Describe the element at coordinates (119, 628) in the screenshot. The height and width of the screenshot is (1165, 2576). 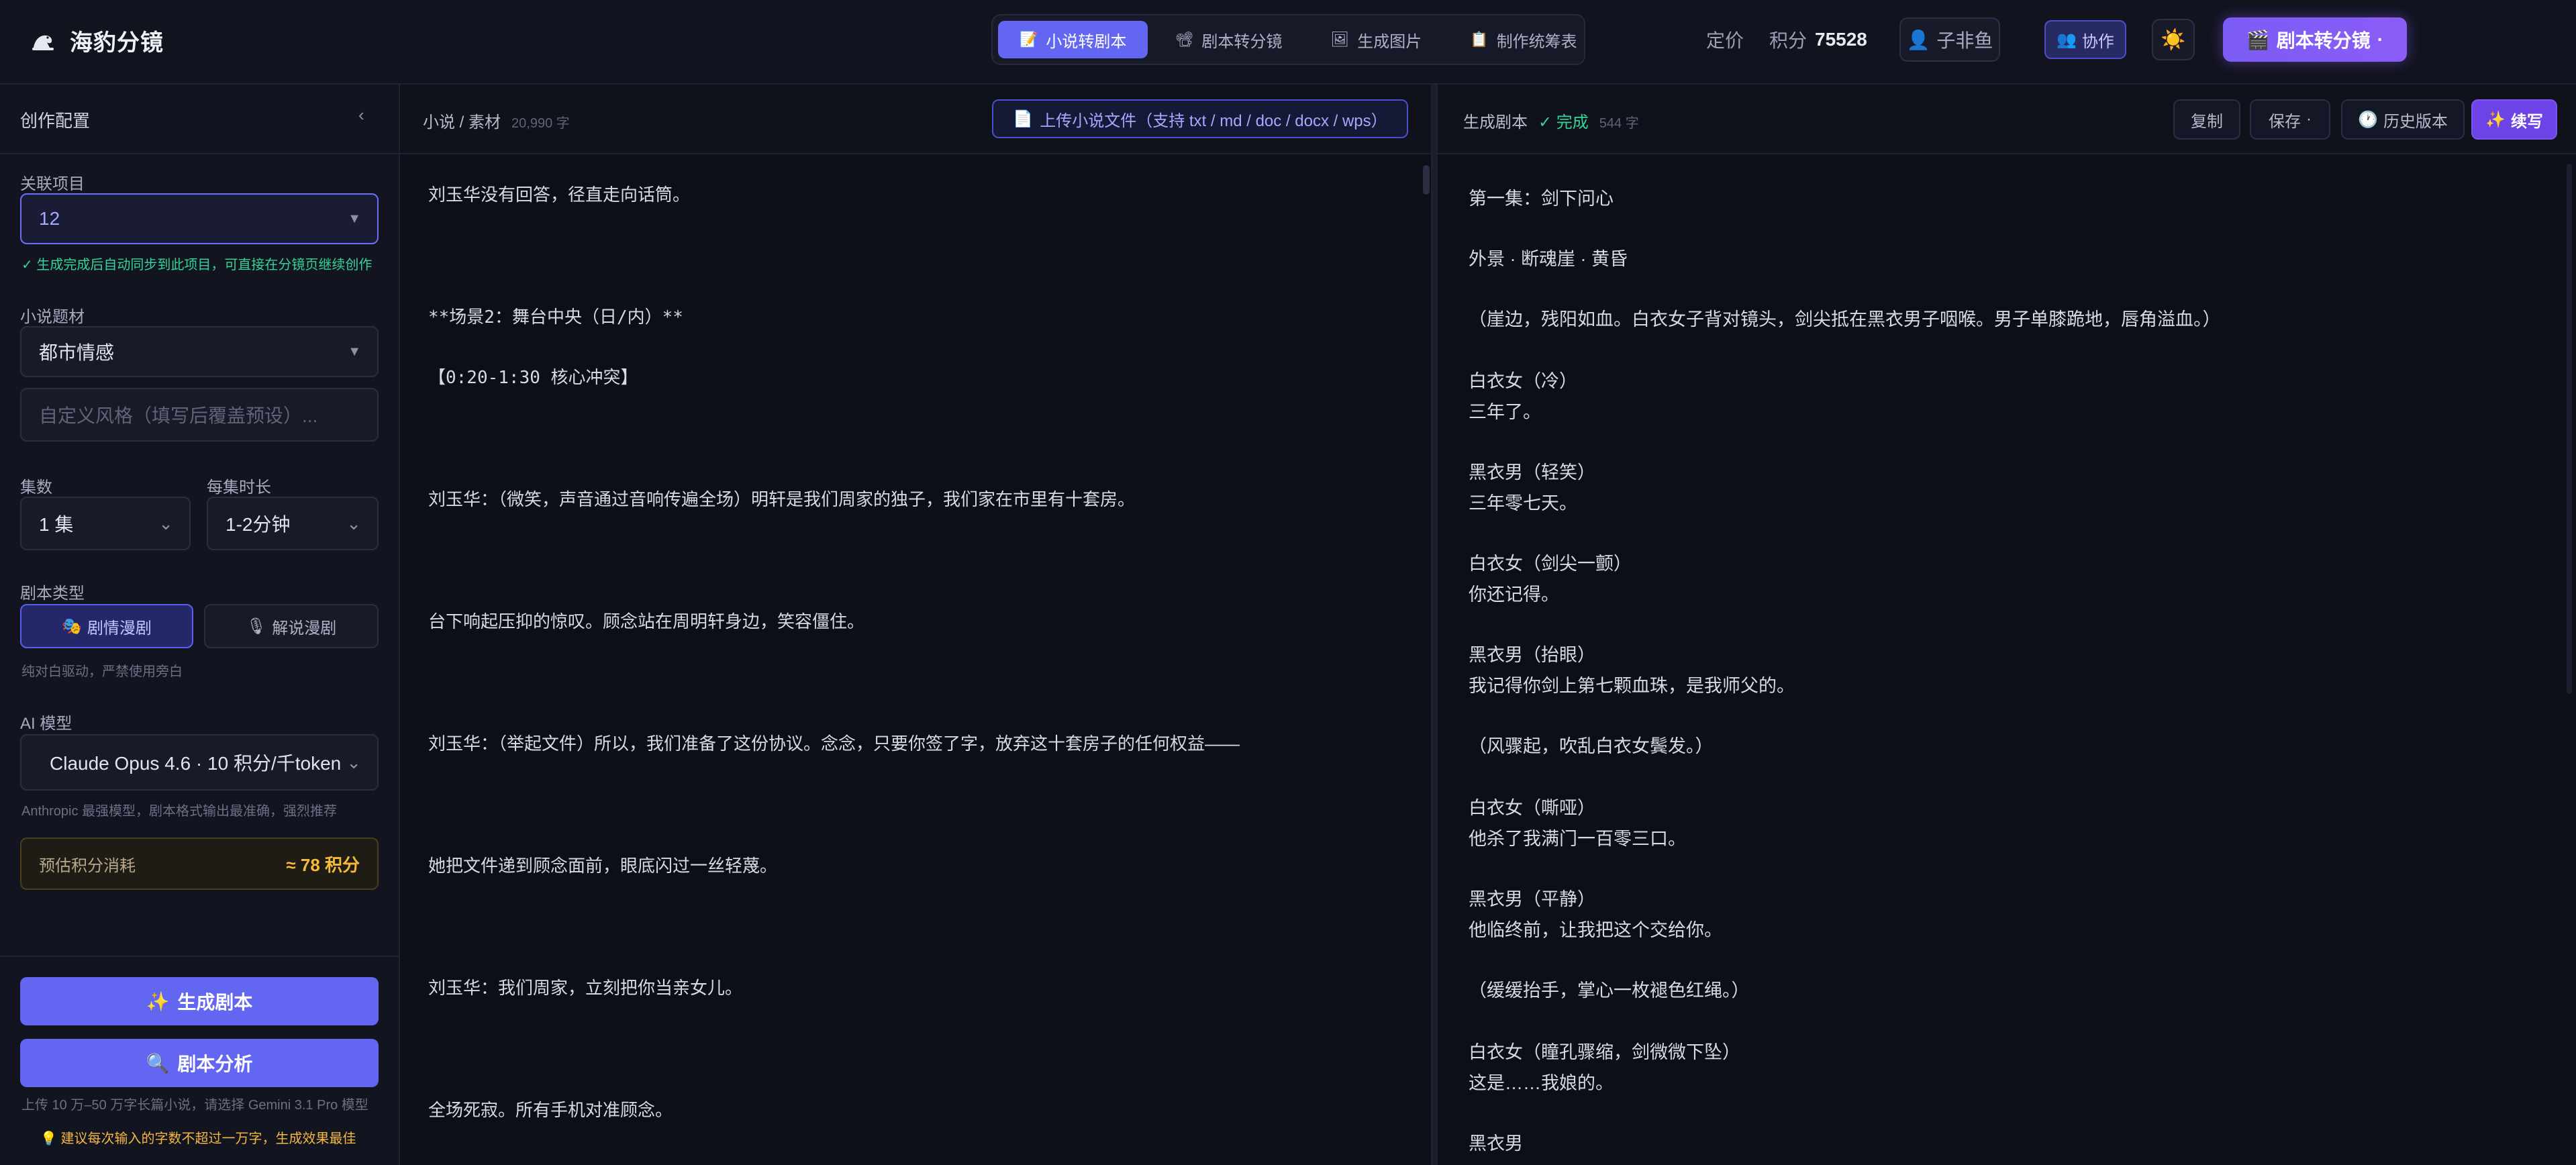
I see `drama-comic-label: 剧情漫剧` at that location.